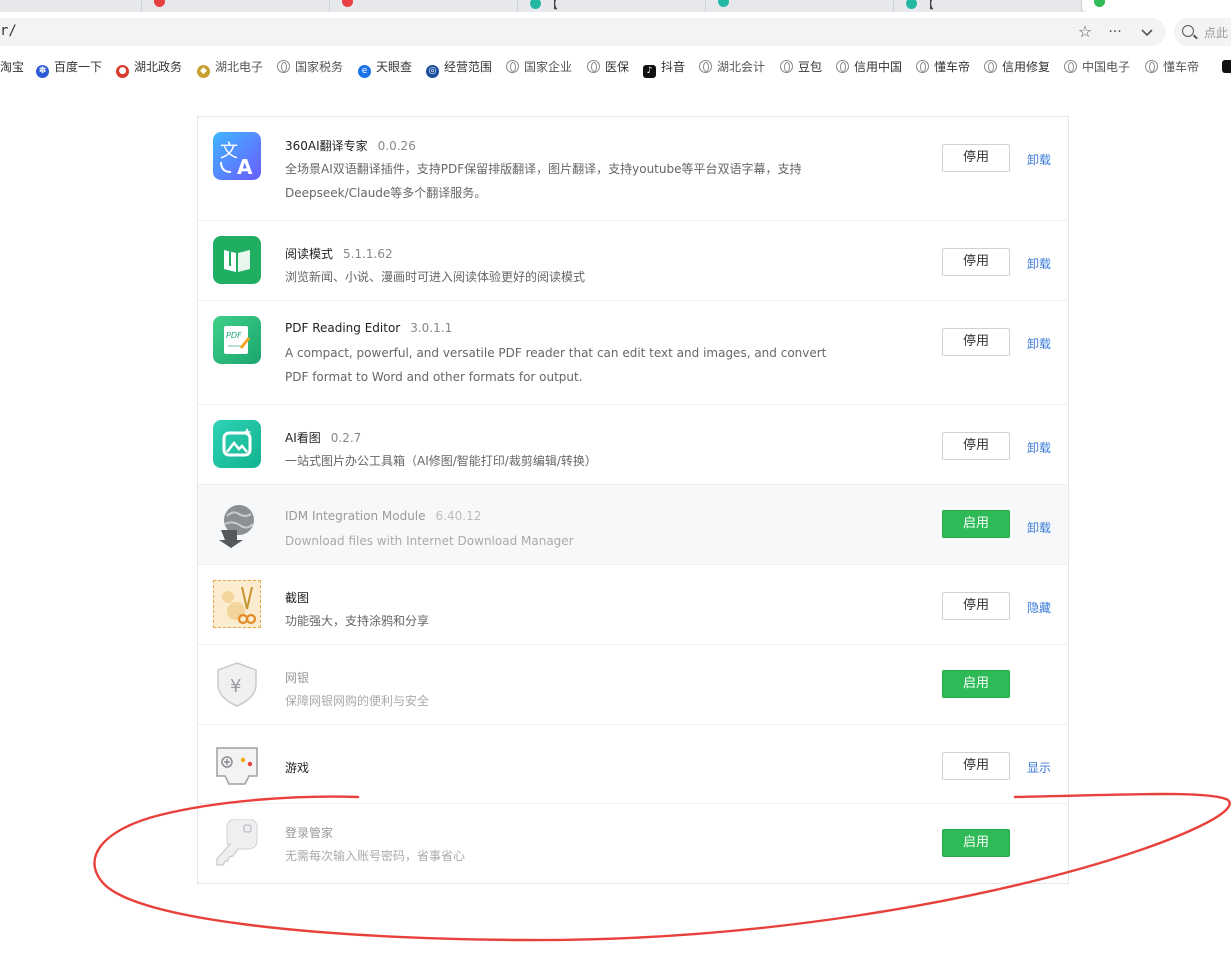  Describe the element at coordinates (952, 67) in the screenshot. I see `bookmark-label: 懂车帝` at that location.